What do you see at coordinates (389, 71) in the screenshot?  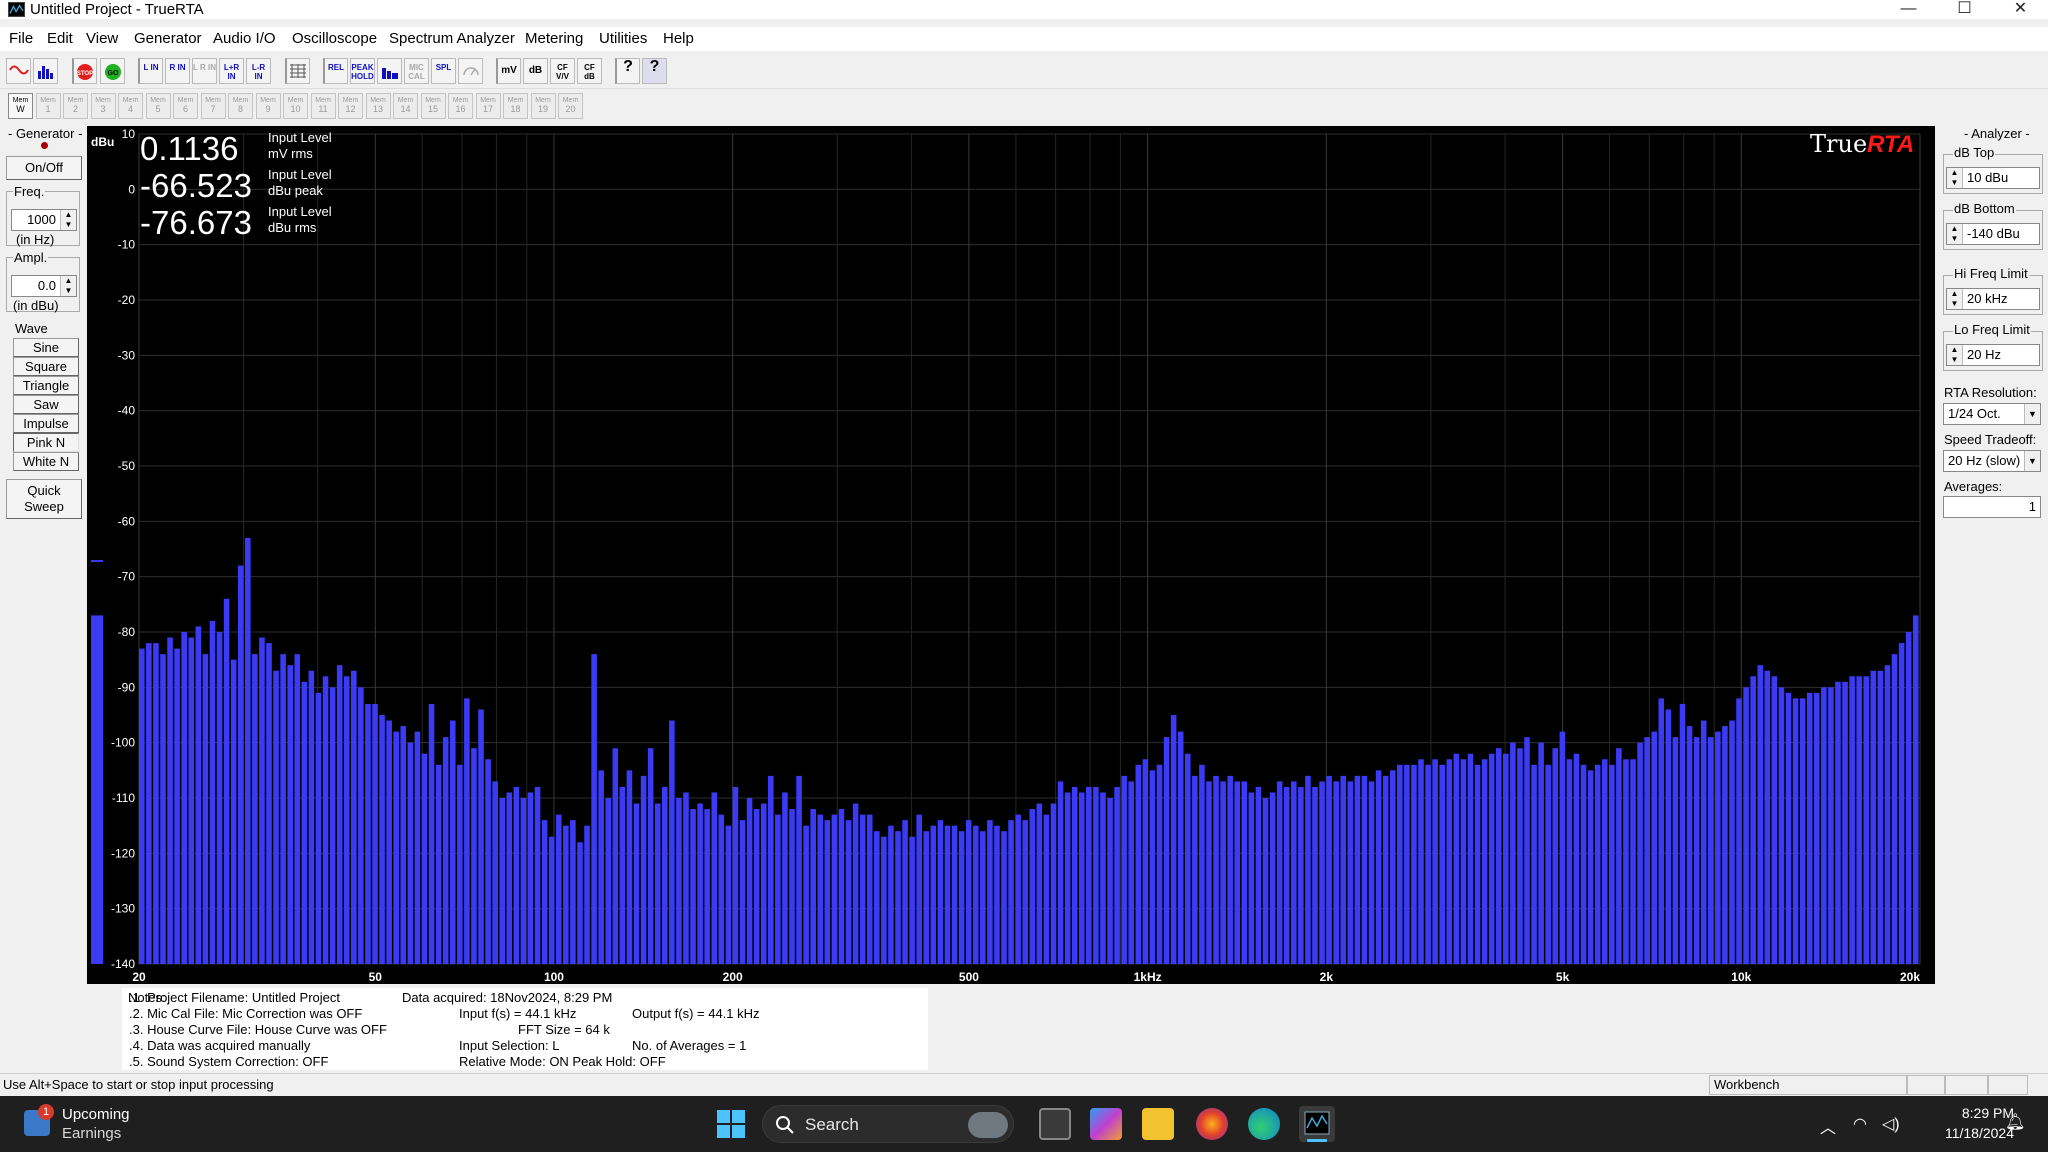 I see `bars-button` at bounding box center [389, 71].